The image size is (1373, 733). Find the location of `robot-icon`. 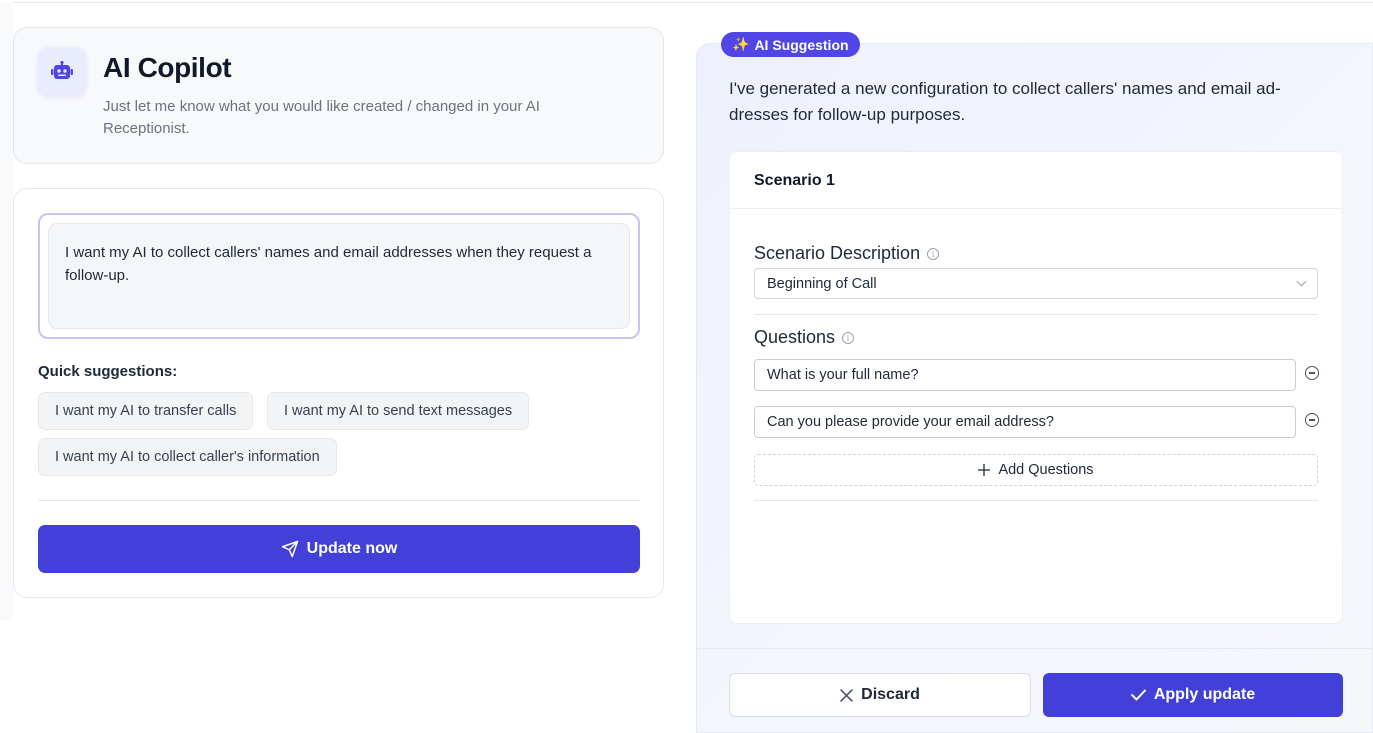

robot-icon is located at coordinates (62, 71).